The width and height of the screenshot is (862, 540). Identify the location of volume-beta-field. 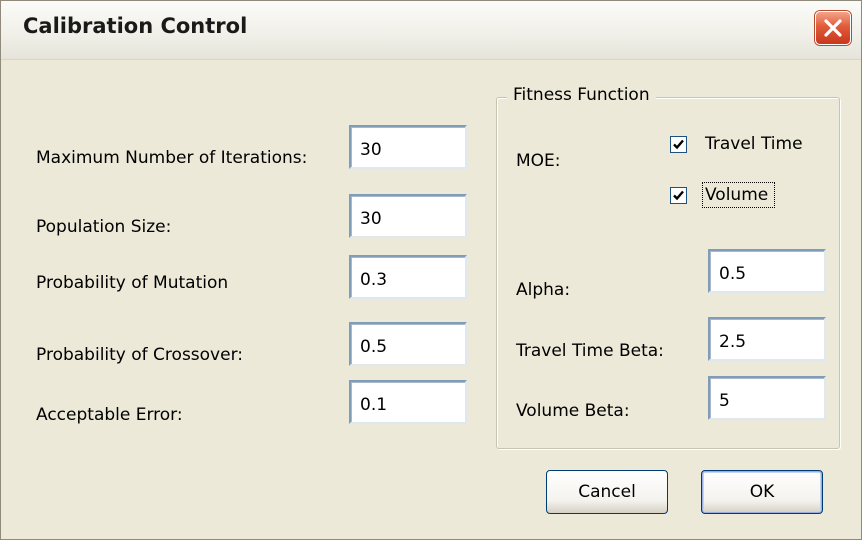
(767, 398).